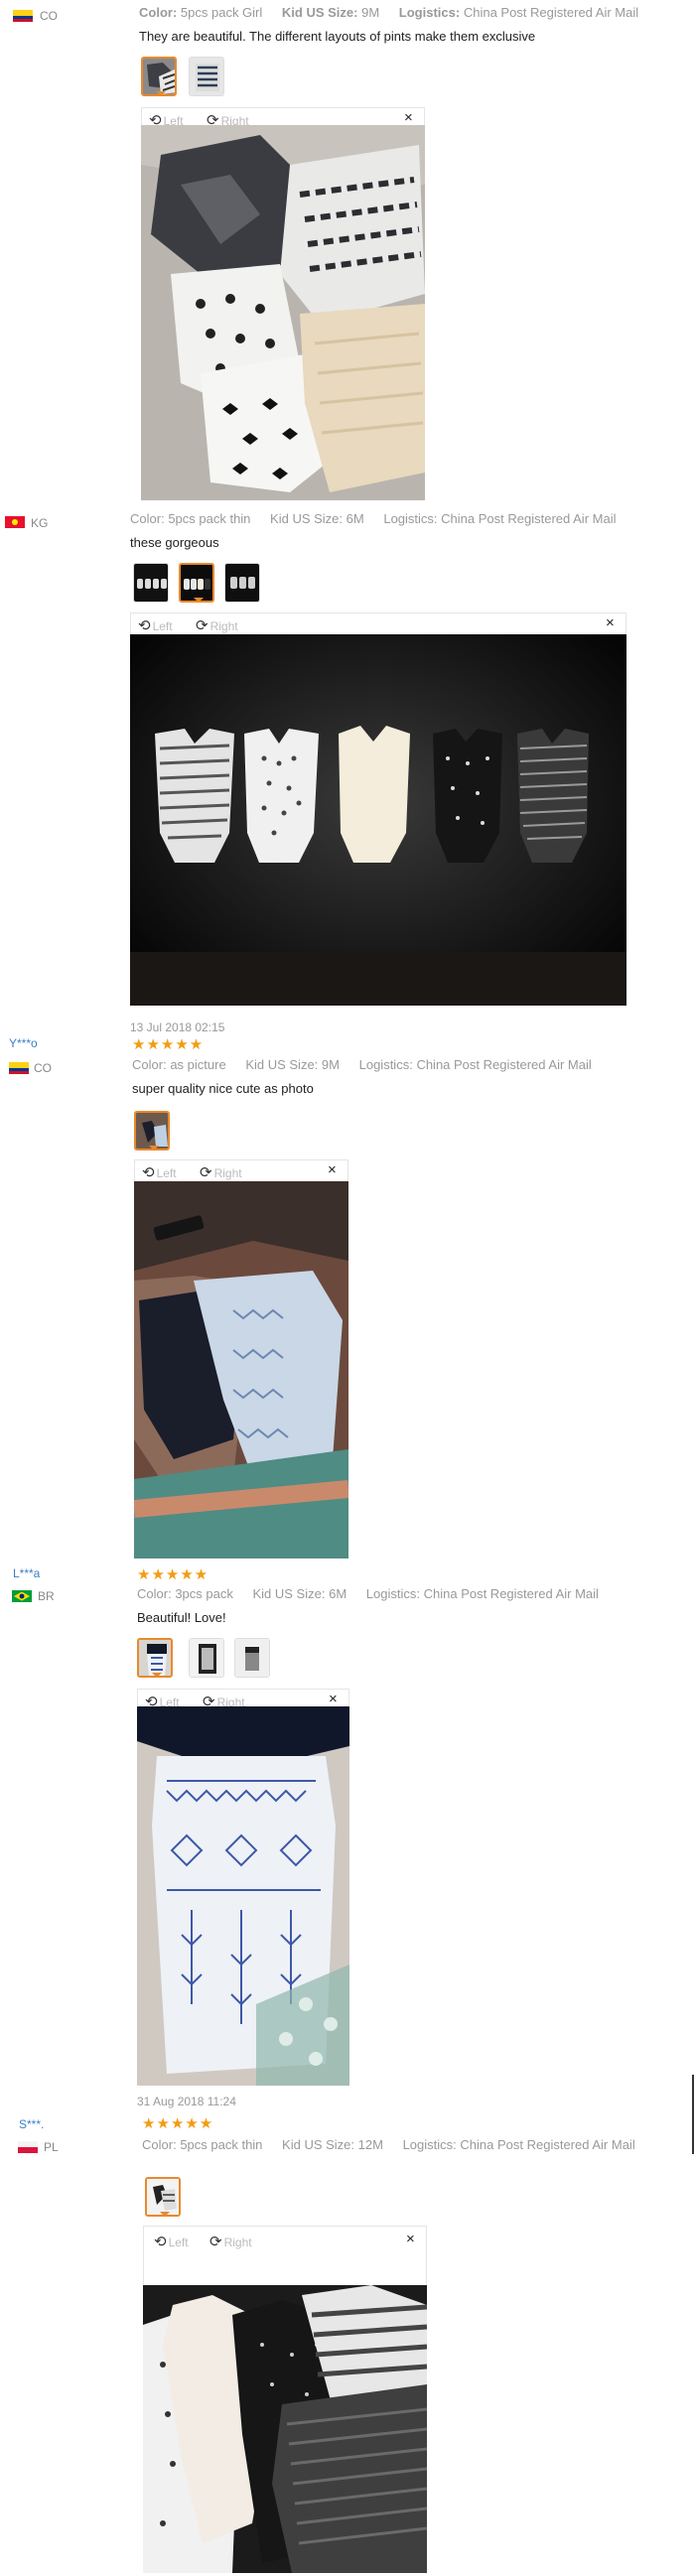 This screenshot has width=695, height=2576. What do you see at coordinates (693, 2115) in the screenshot?
I see `scrollbar-thumb` at bounding box center [693, 2115].